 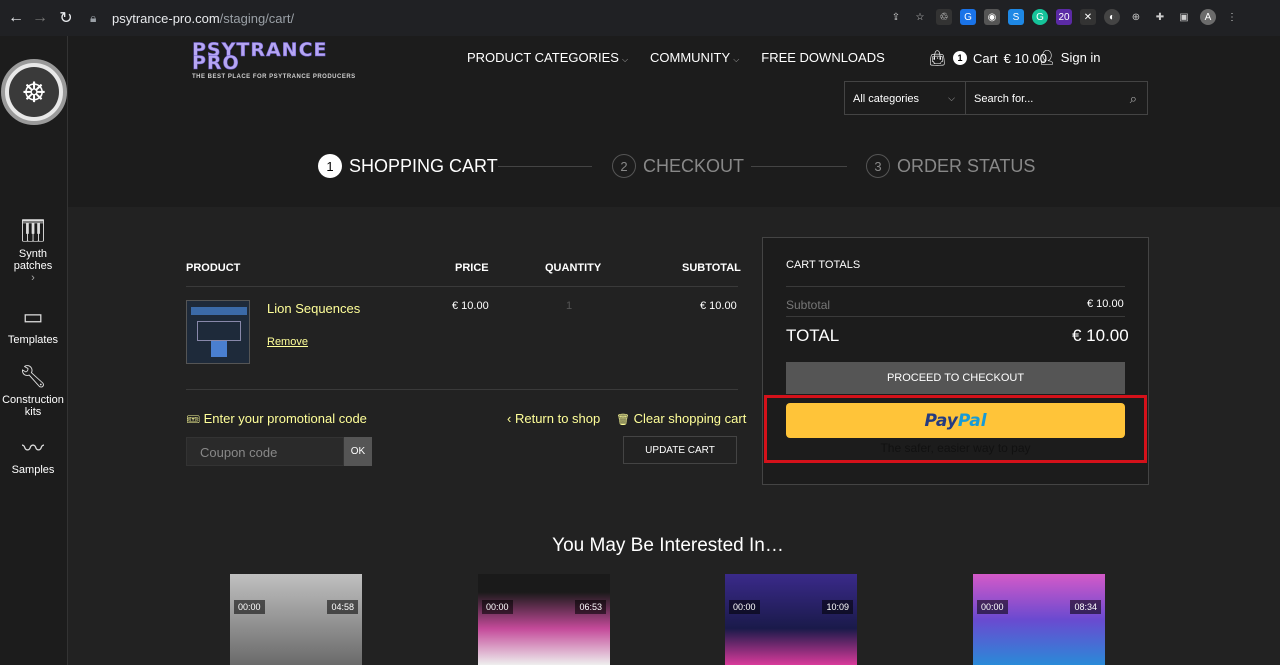 What do you see at coordinates (1100, 335) in the screenshot?
I see `total-value: € 10.00` at bounding box center [1100, 335].